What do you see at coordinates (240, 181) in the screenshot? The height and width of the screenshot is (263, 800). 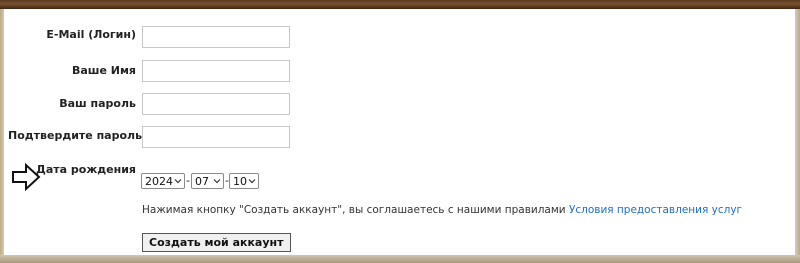 I see `birth-day-value: 10` at bounding box center [240, 181].